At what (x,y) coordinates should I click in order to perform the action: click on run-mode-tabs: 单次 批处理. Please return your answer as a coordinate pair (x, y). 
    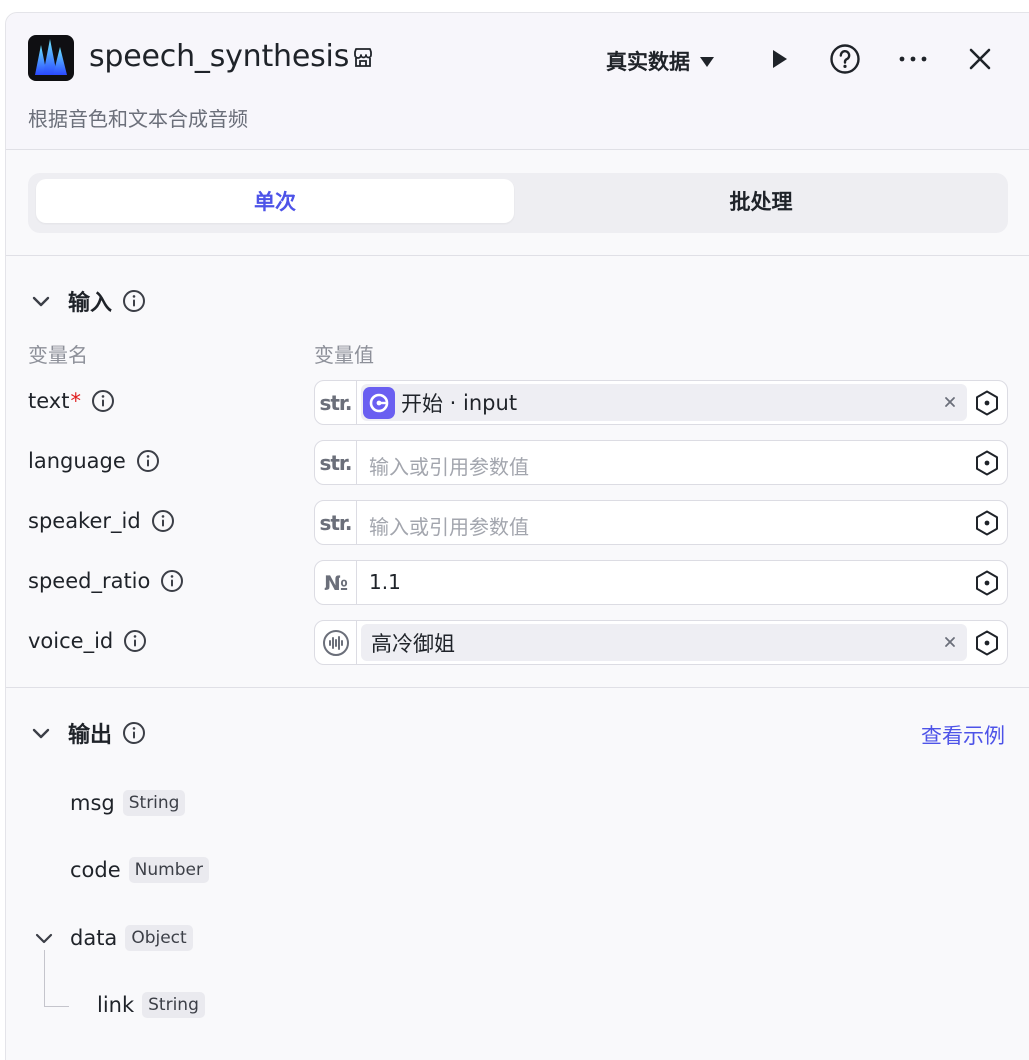
    Looking at the image, I should click on (518, 203).